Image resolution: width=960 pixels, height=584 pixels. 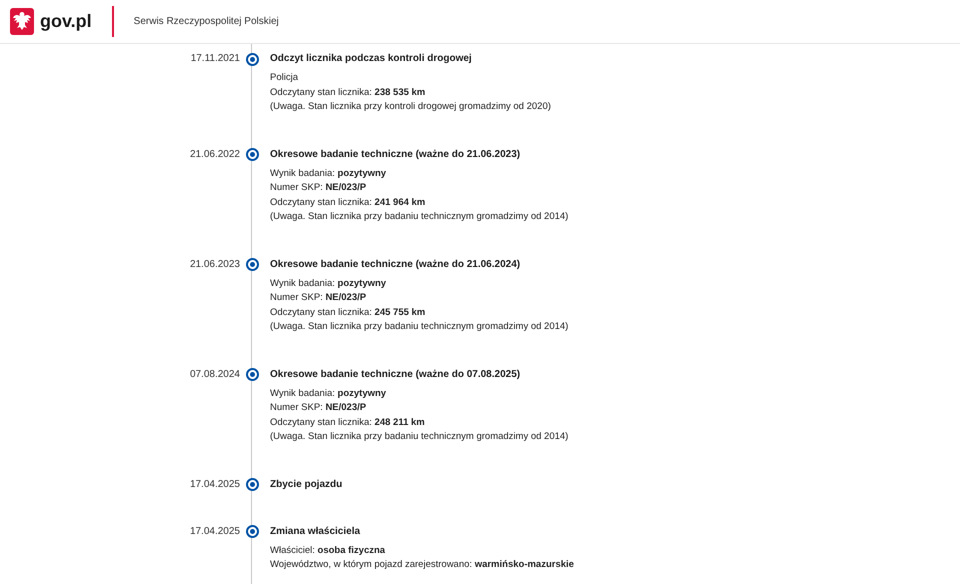 I want to click on event-date: 17.11.2021, so click(x=215, y=59).